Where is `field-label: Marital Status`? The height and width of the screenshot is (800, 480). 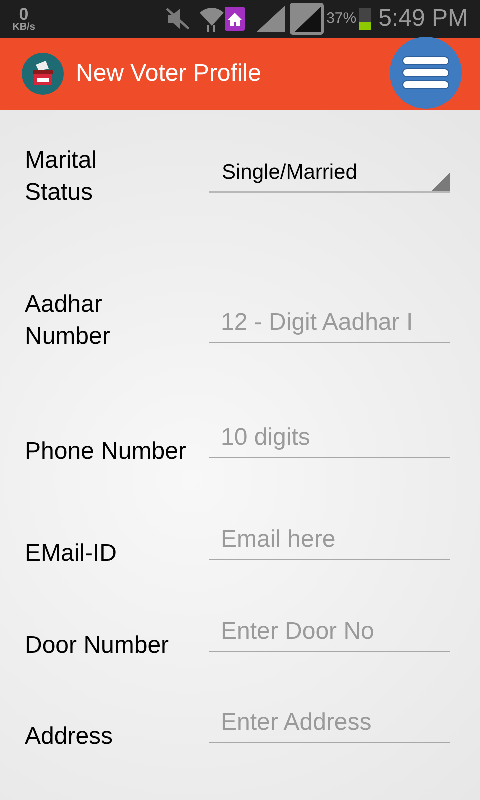
field-label: Marital Status is located at coordinates (61, 177).